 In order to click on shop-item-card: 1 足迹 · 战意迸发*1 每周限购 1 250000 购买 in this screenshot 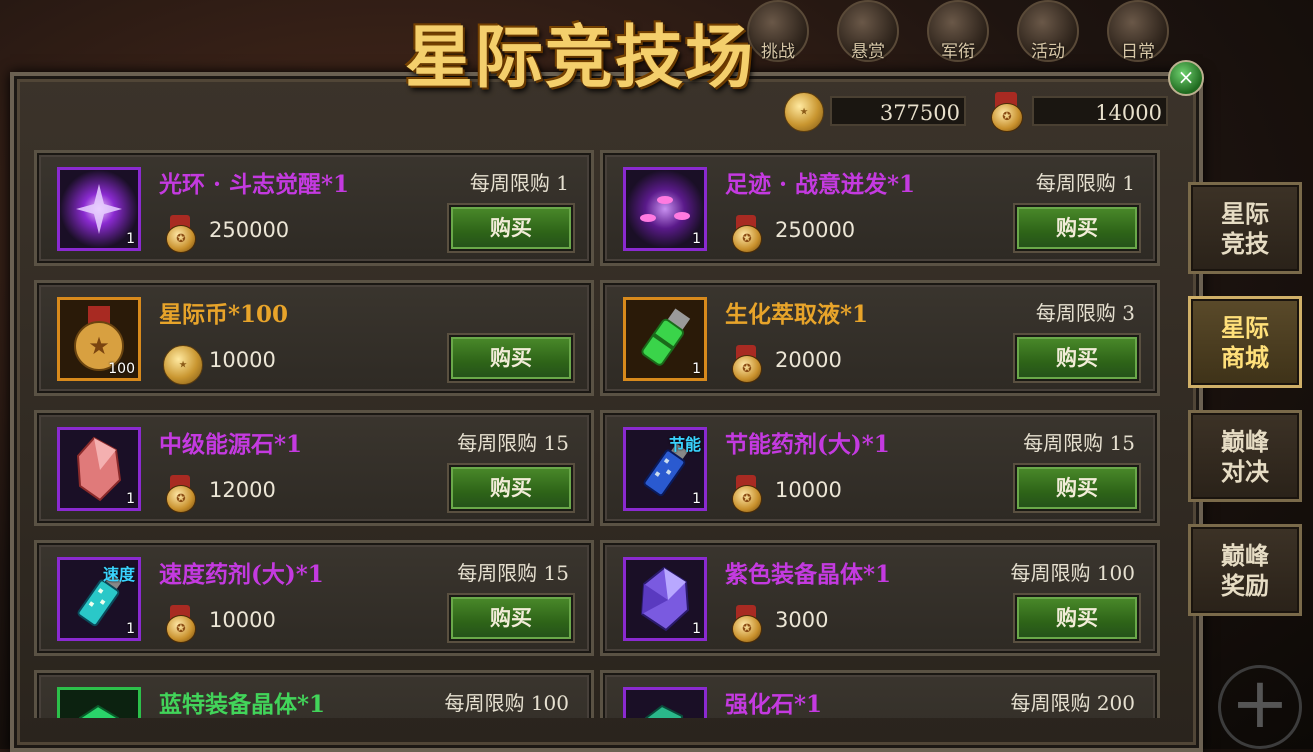, I will do `click(880, 208)`.